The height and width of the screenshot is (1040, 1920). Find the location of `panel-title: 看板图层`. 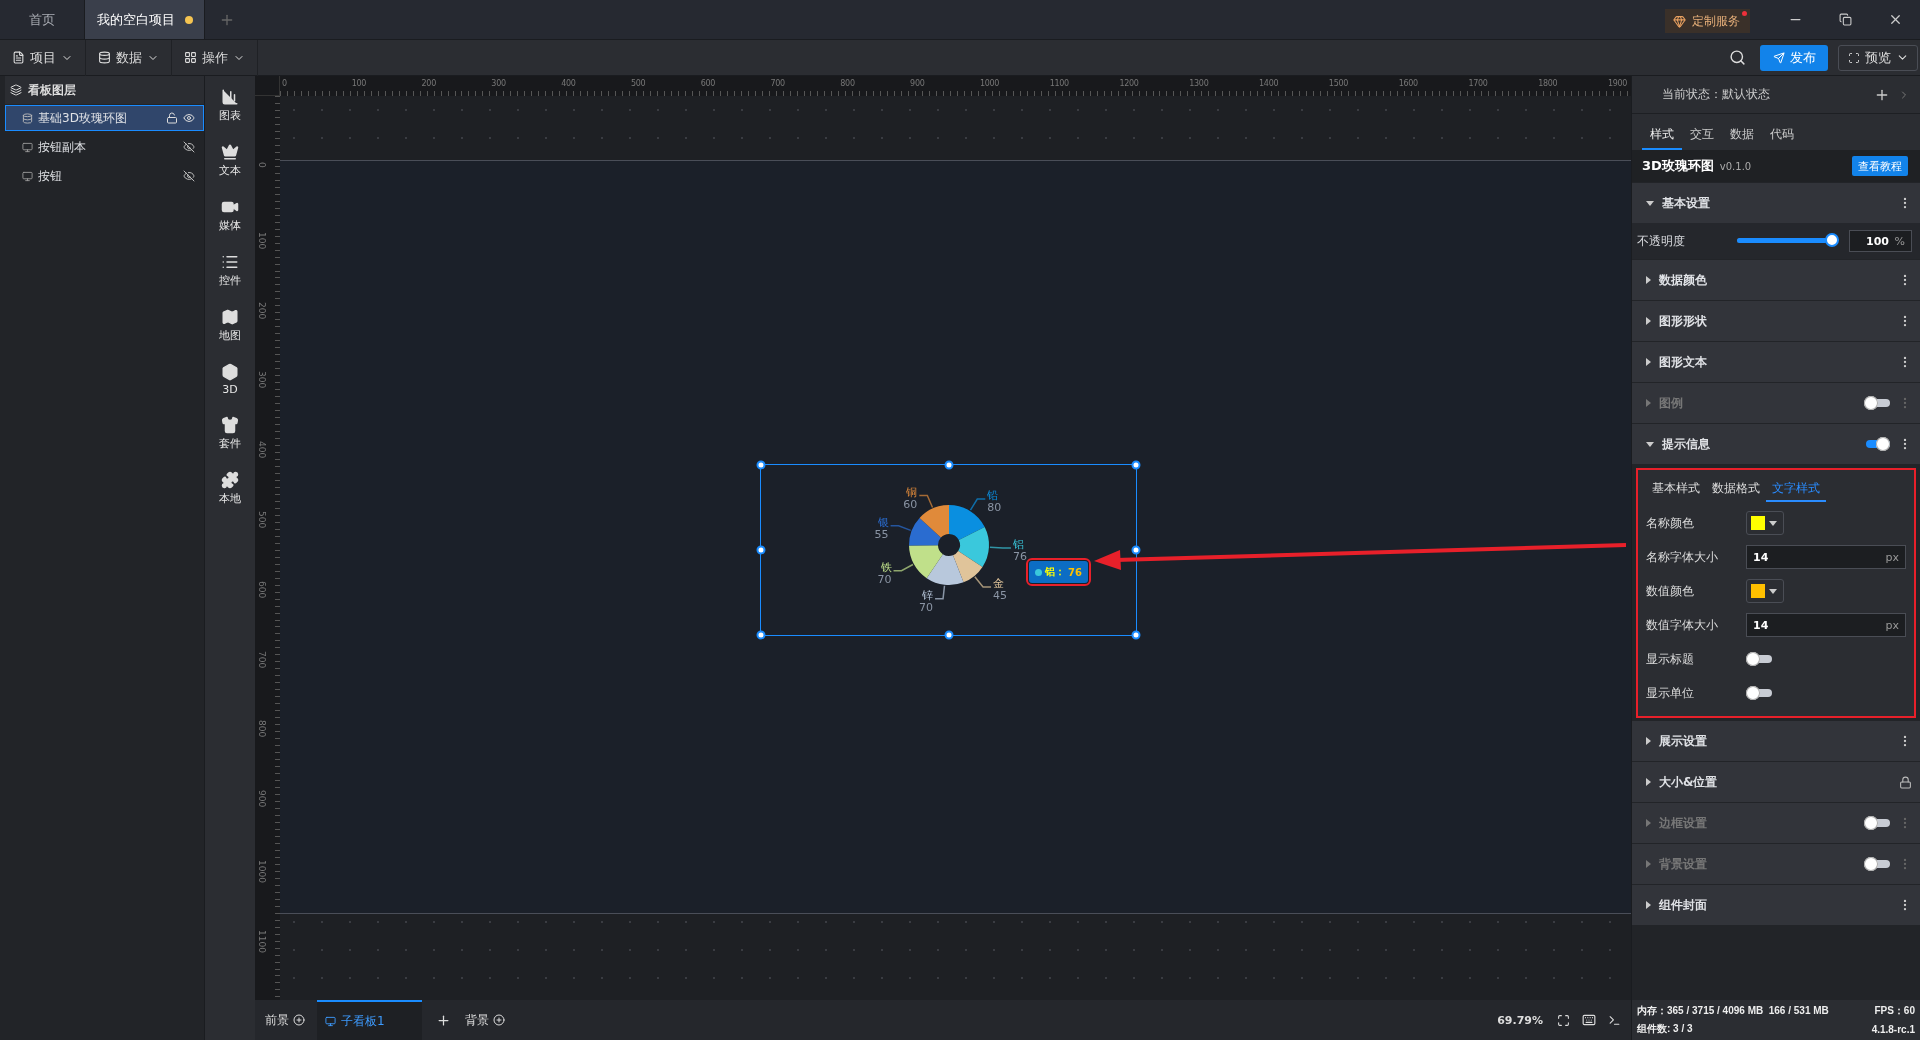

panel-title: 看板图层 is located at coordinates (52, 90).